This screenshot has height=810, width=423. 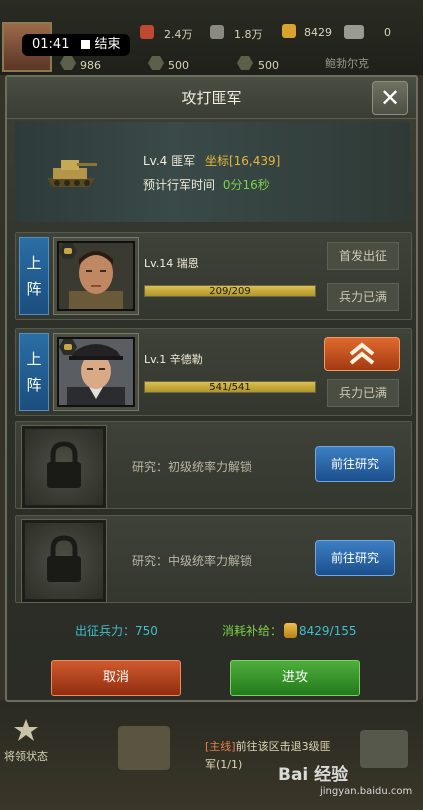 I want to click on troop-count-1: 986, so click(x=90, y=65).